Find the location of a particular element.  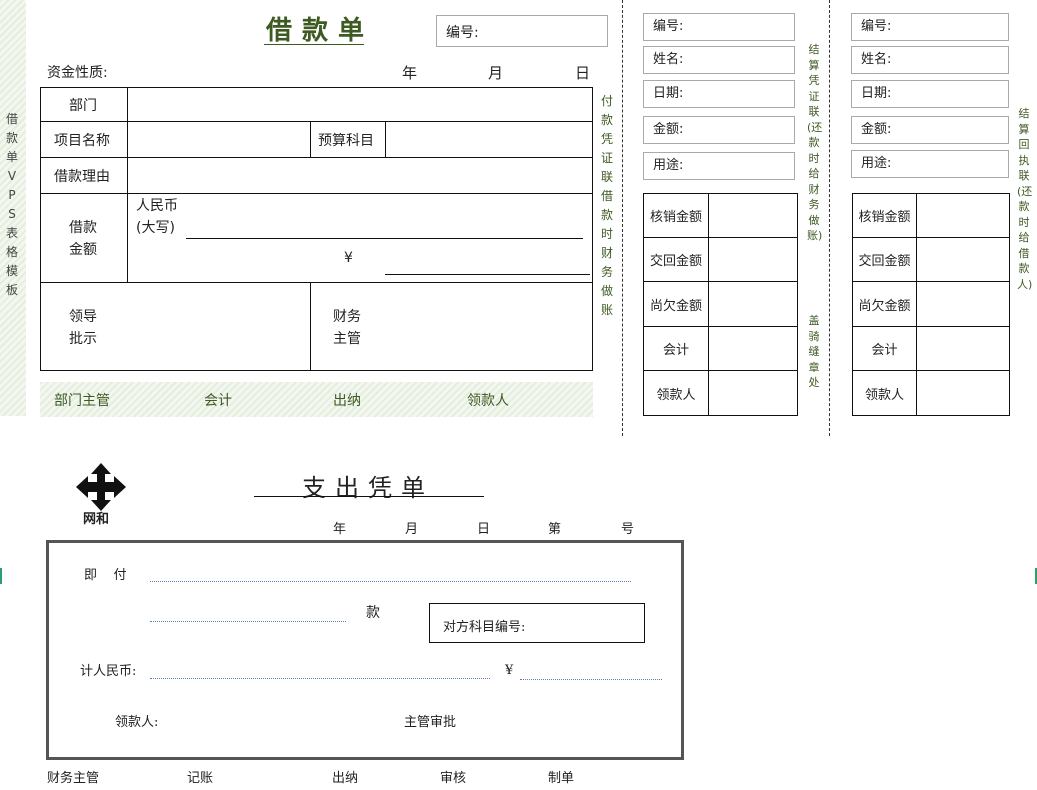

yen-symbol: ¥ is located at coordinates (348, 258).